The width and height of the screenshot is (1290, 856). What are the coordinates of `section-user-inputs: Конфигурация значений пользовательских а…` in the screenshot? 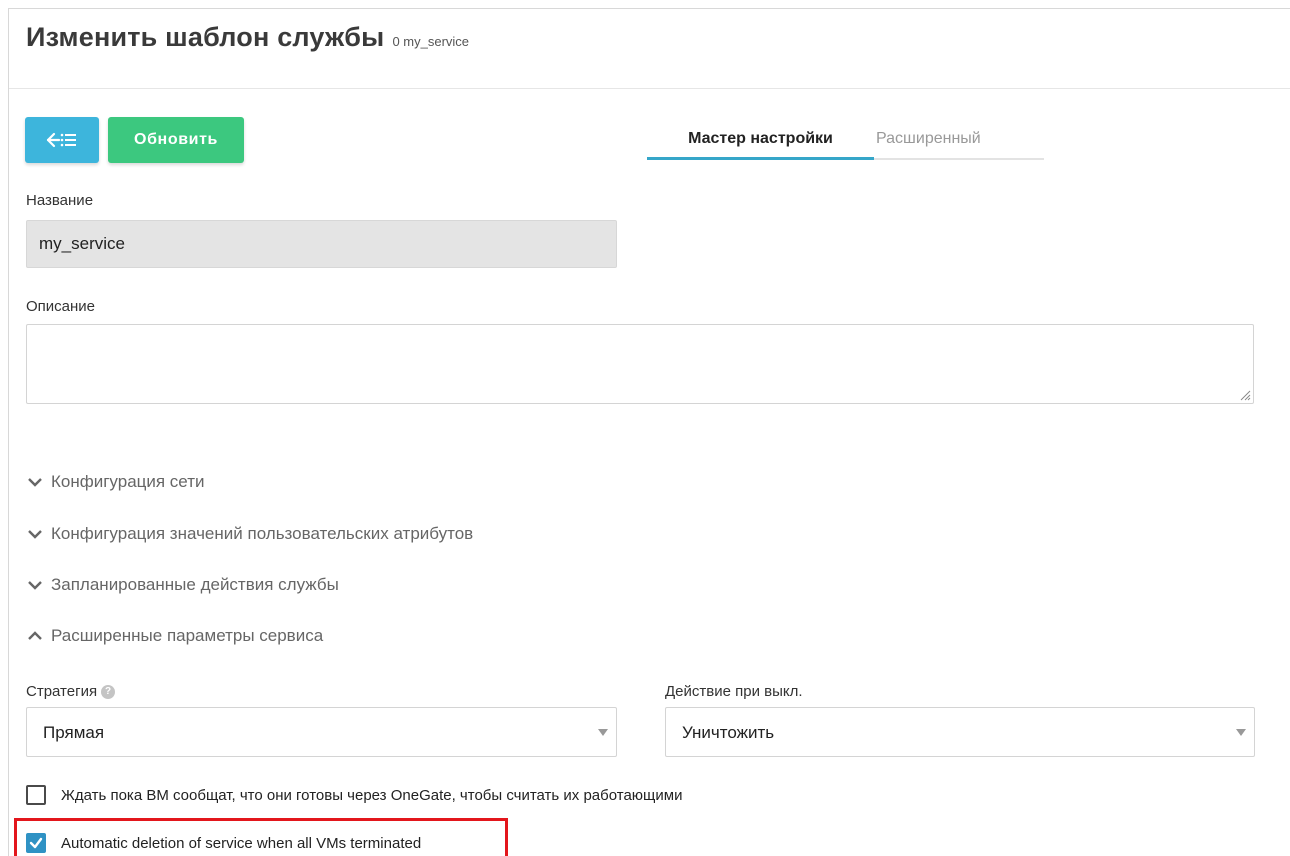 It's located at (250, 534).